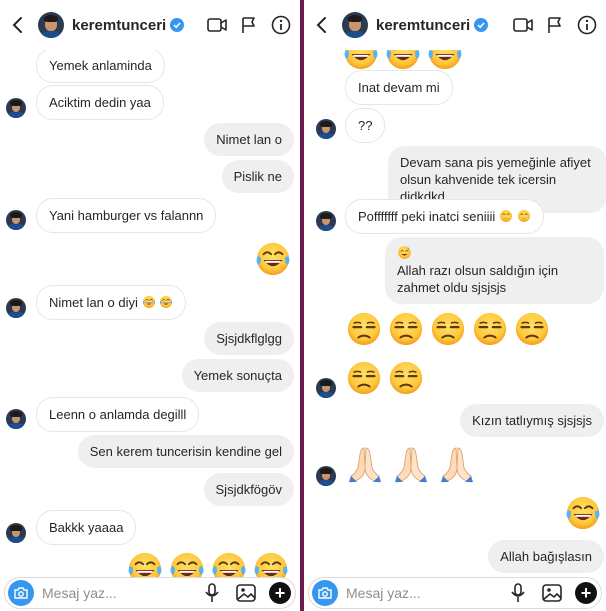 The height and width of the screenshot is (611, 606). Describe the element at coordinates (546, 556) in the screenshot. I see `message-bubble: Allah bağışlasın` at that location.